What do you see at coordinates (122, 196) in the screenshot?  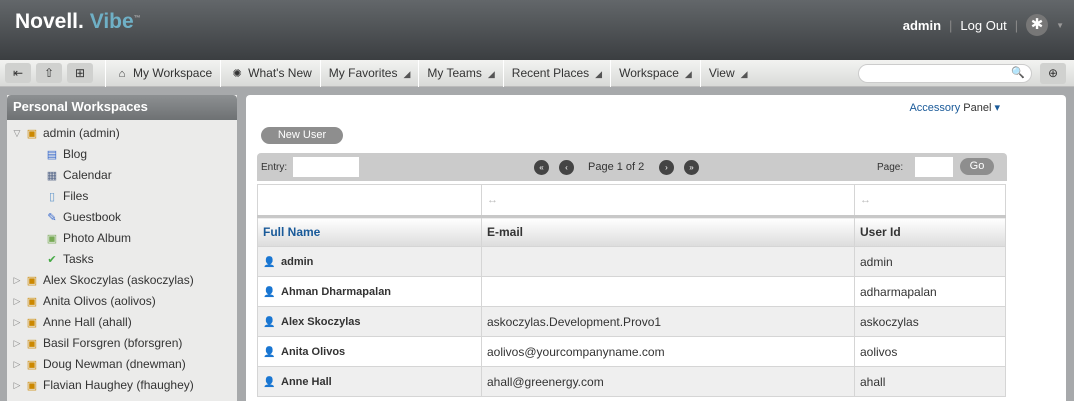 I see `tree-item-files: ▯ Files` at bounding box center [122, 196].